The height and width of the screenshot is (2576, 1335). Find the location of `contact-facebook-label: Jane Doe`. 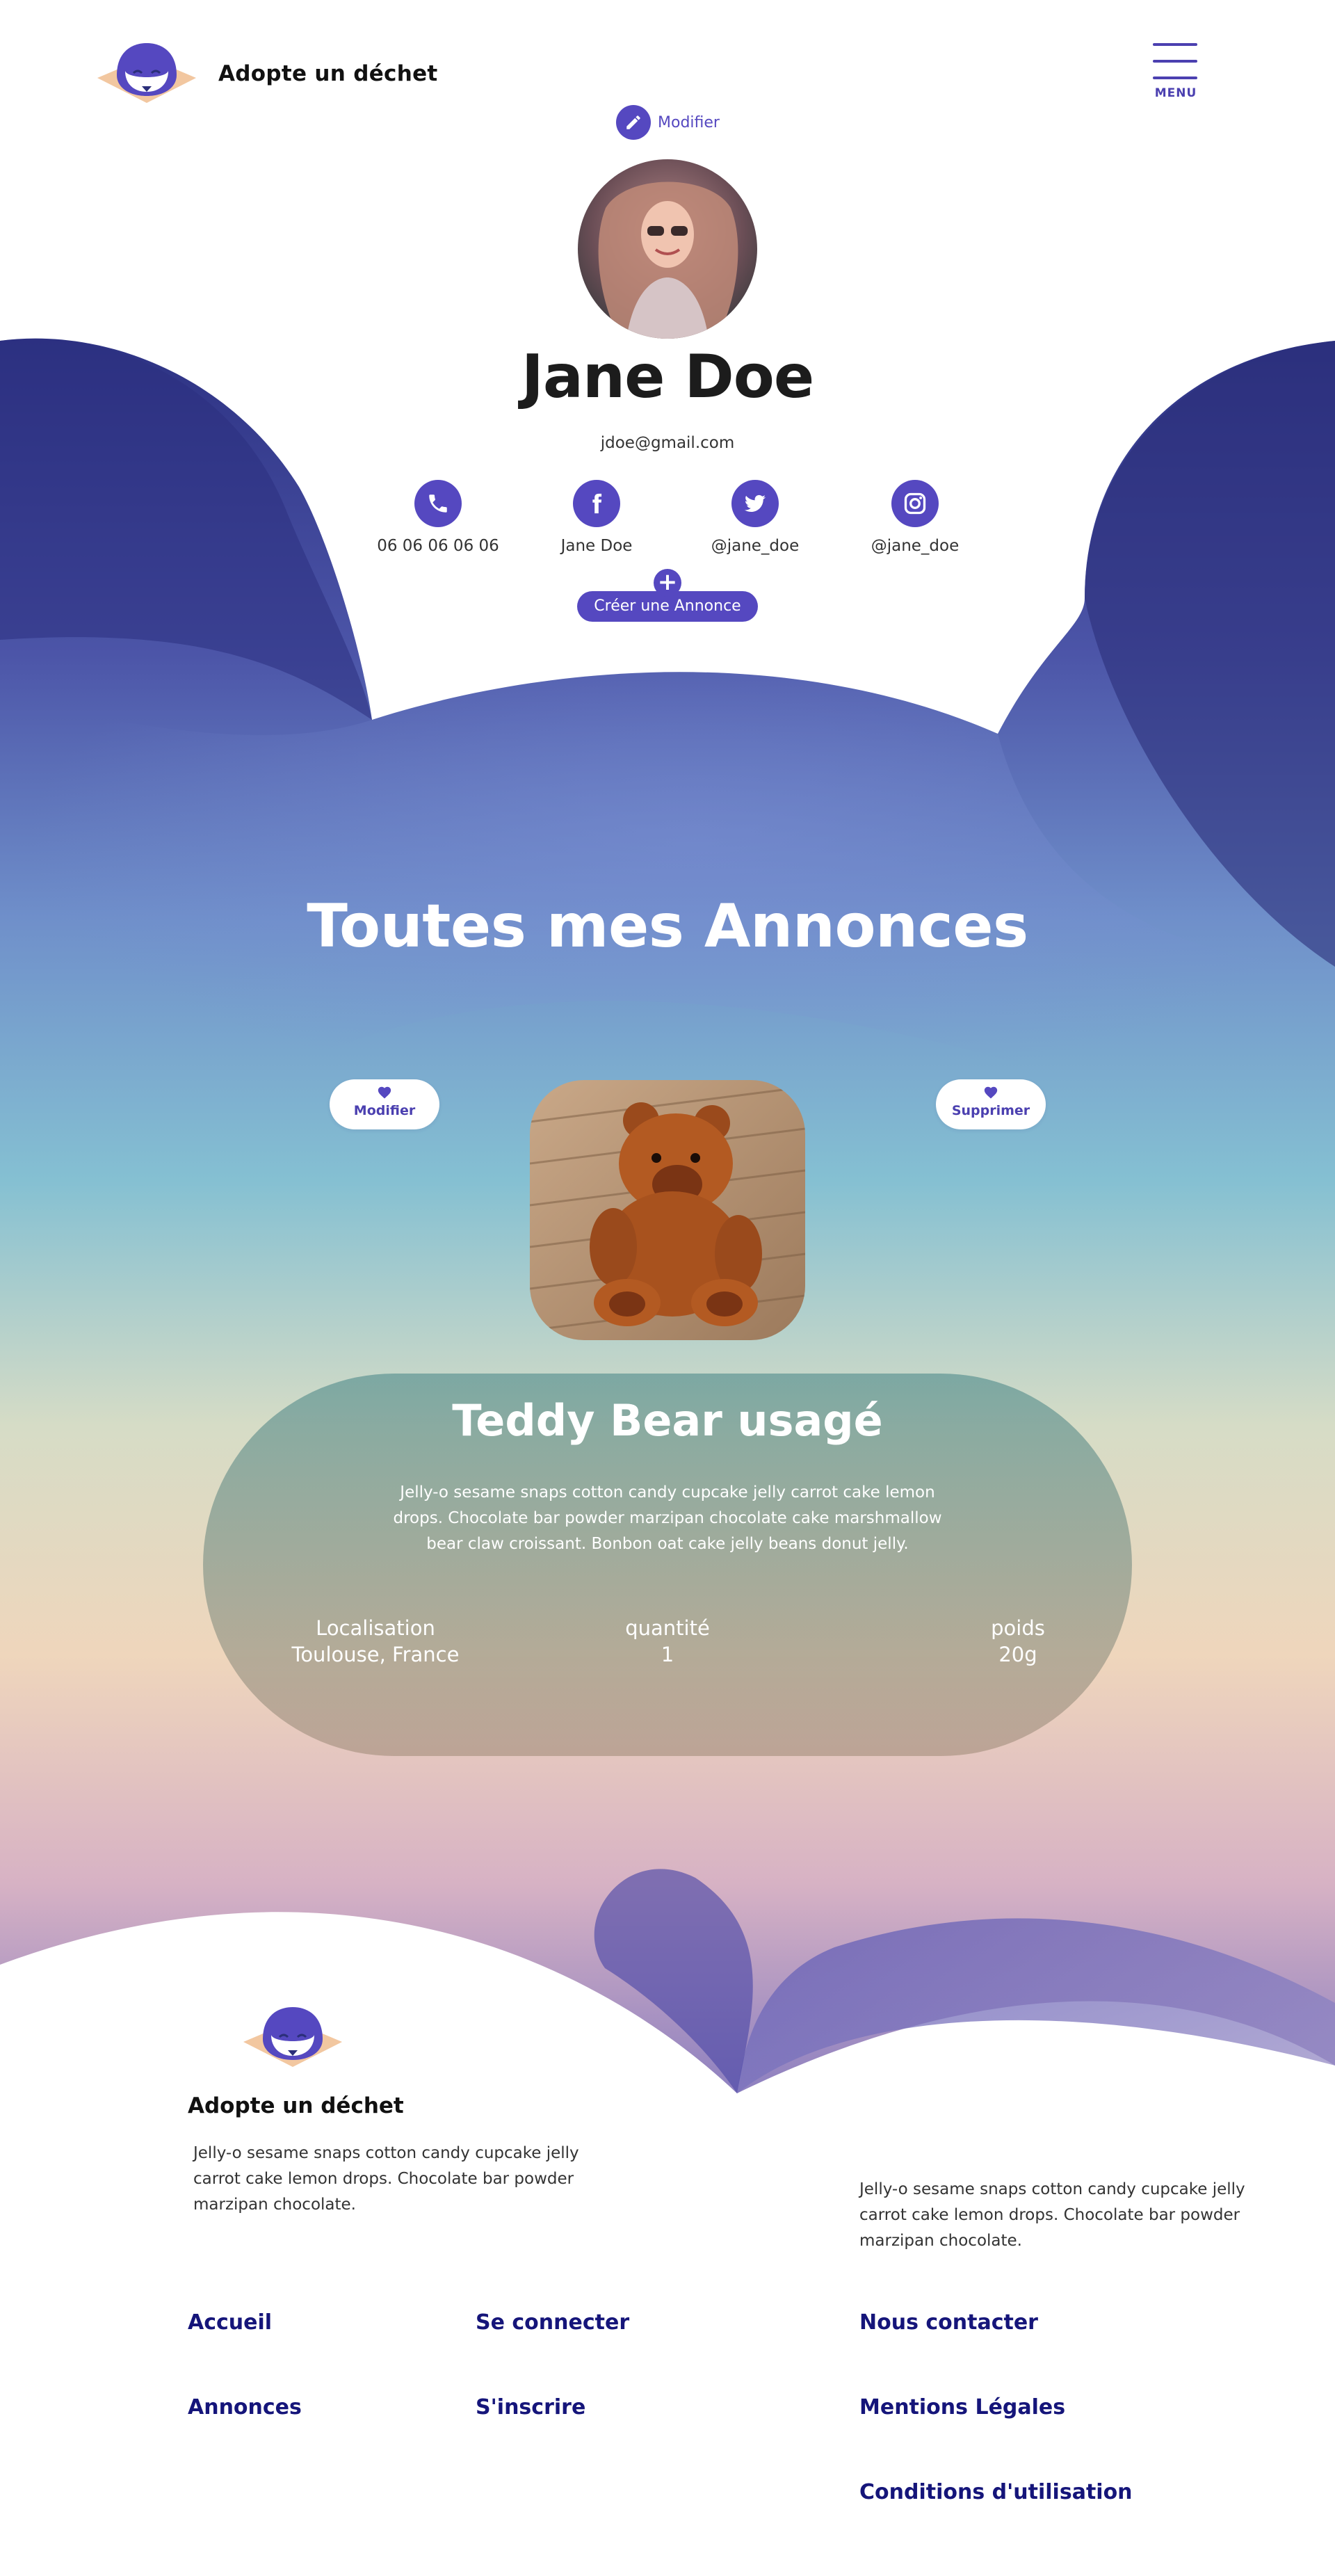

contact-facebook-label: Jane Doe is located at coordinates (596, 546).